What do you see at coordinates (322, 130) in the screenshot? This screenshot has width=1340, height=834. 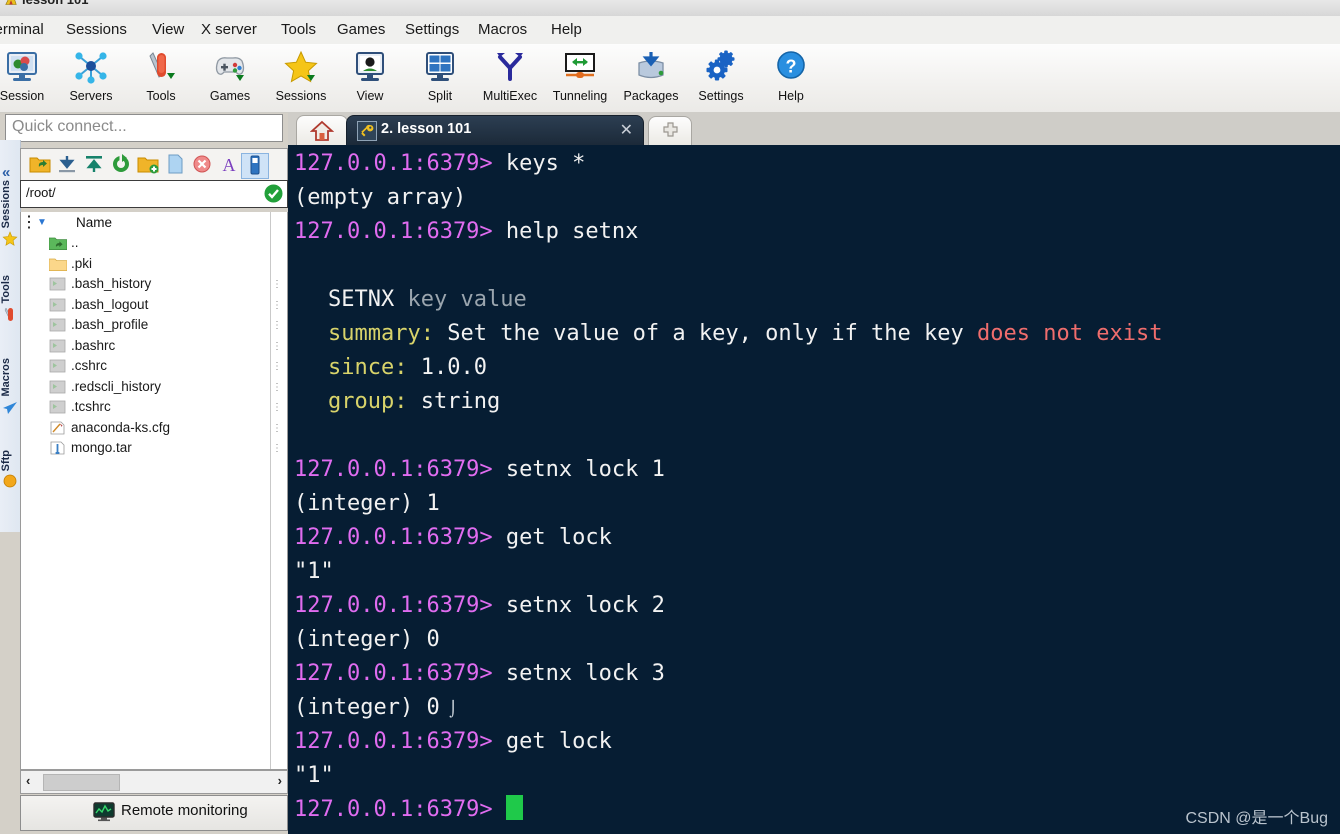 I see `home-tab` at bounding box center [322, 130].